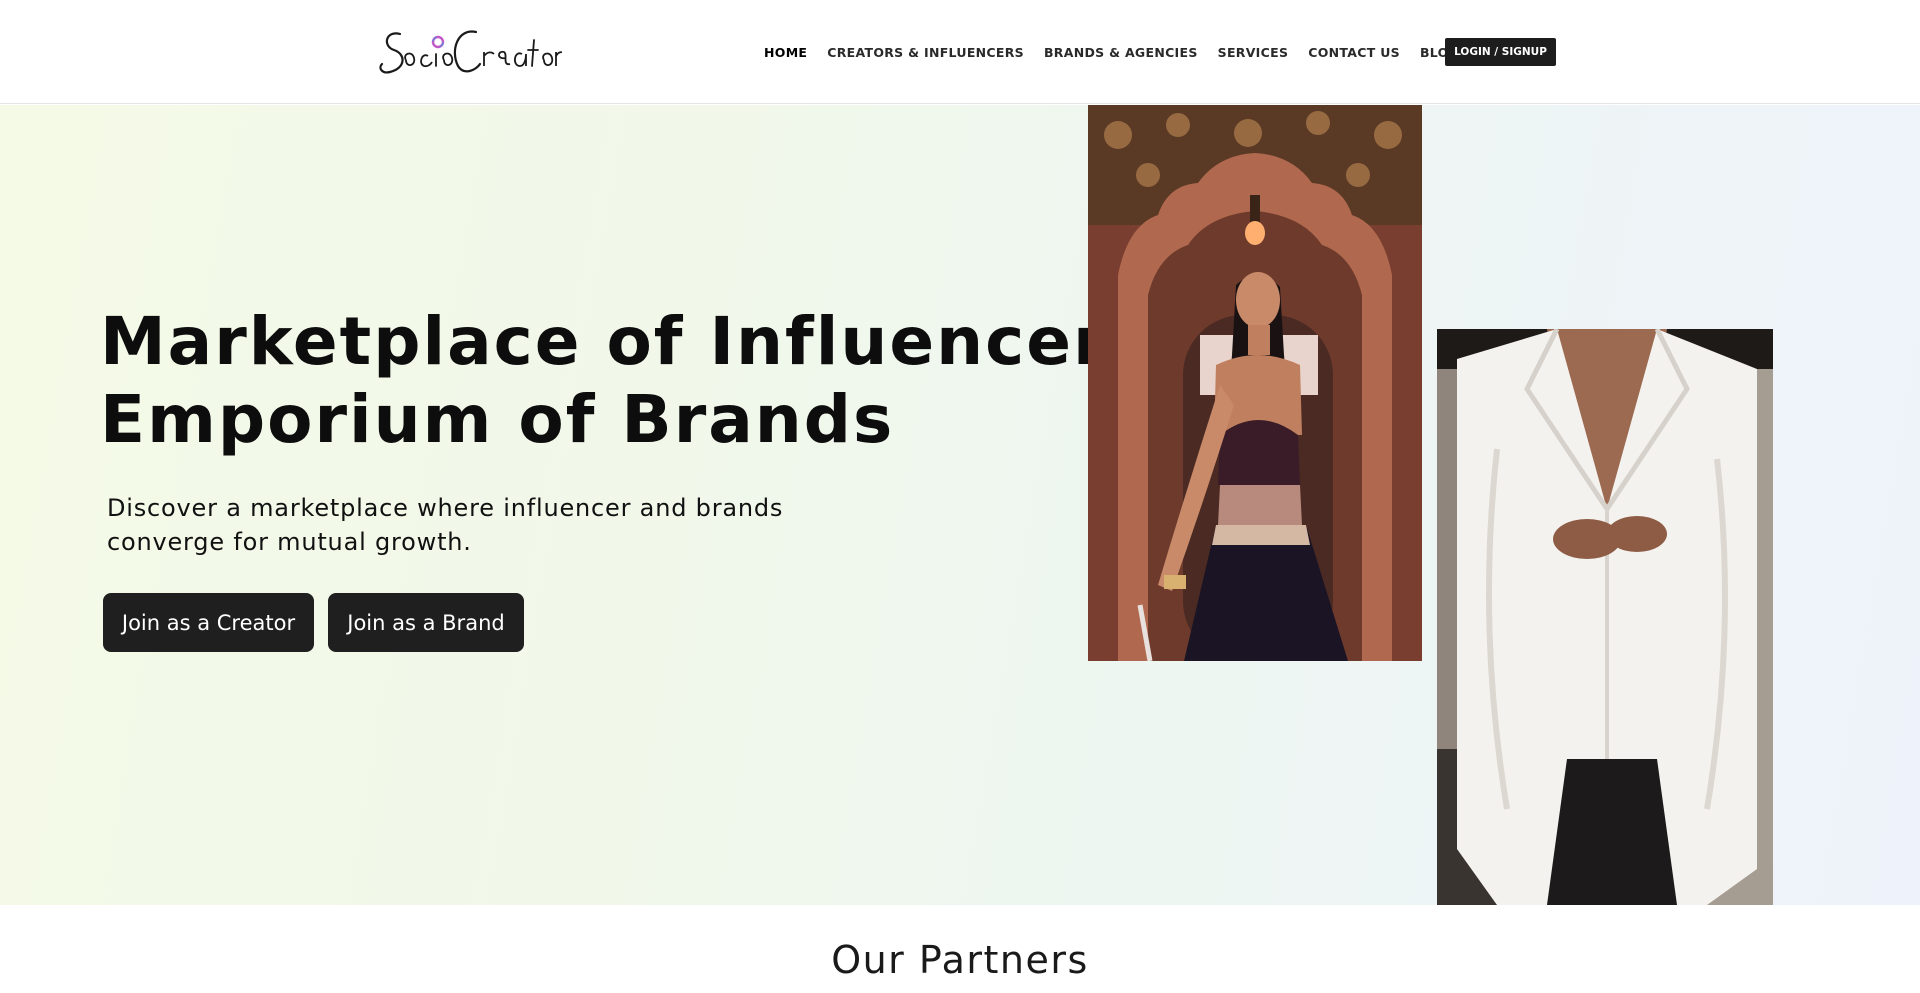  What do you see at coordinates (1500, 52) in the screenshot?
I see `login-signup-button: LOGIN / SIGNUP` at bounding box center [1500, 52].